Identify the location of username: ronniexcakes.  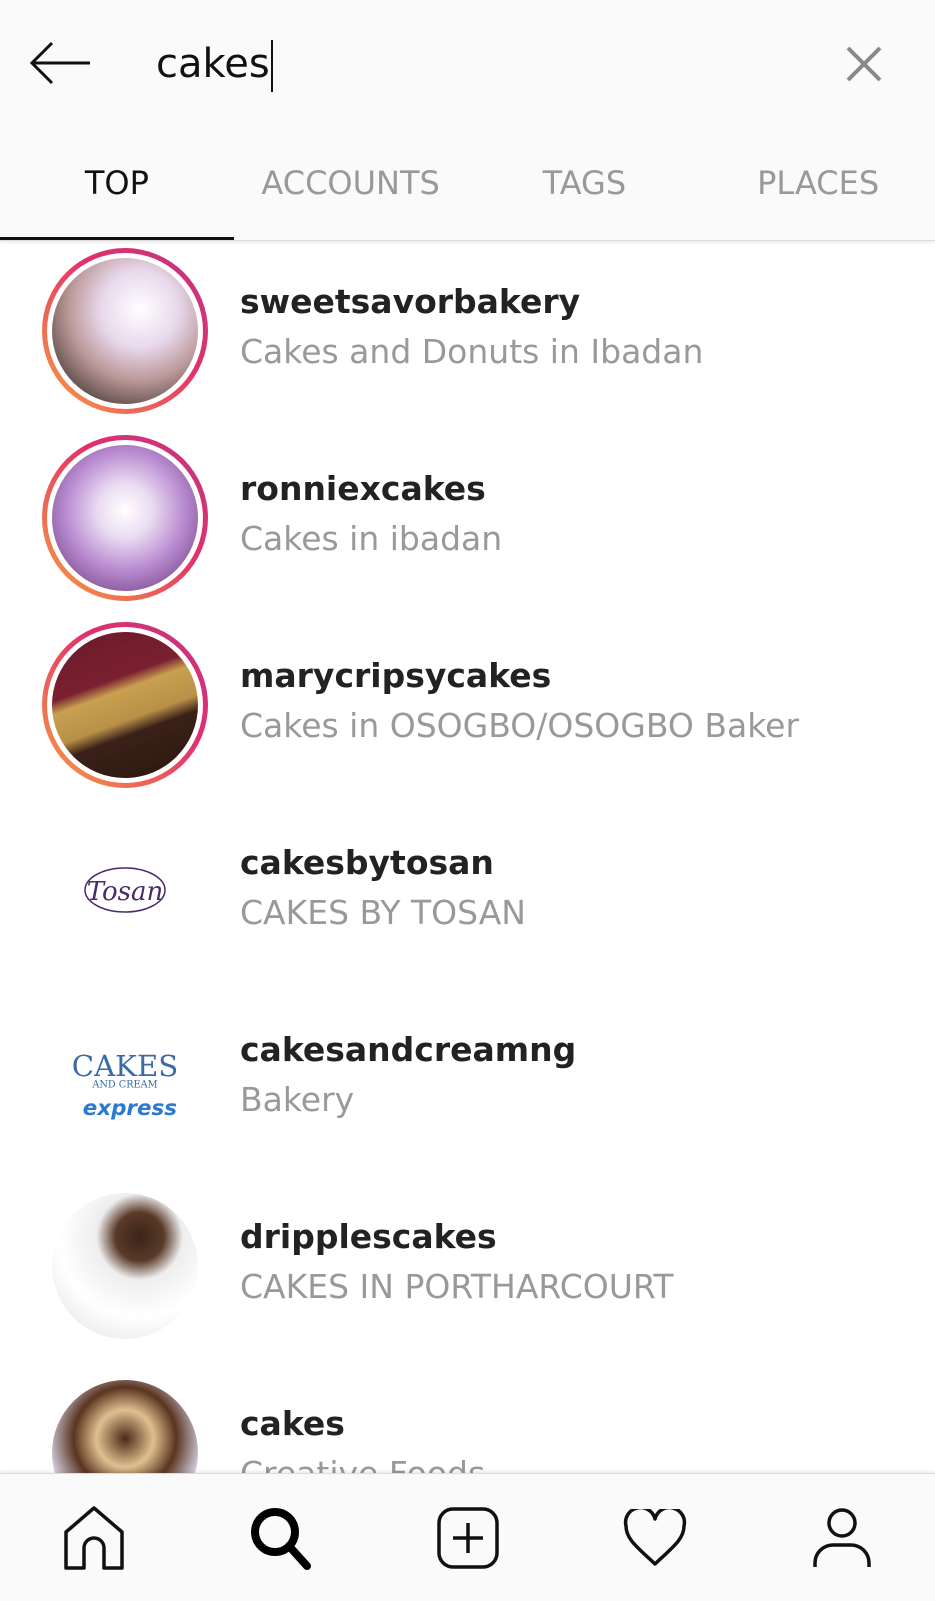
(363, 488).